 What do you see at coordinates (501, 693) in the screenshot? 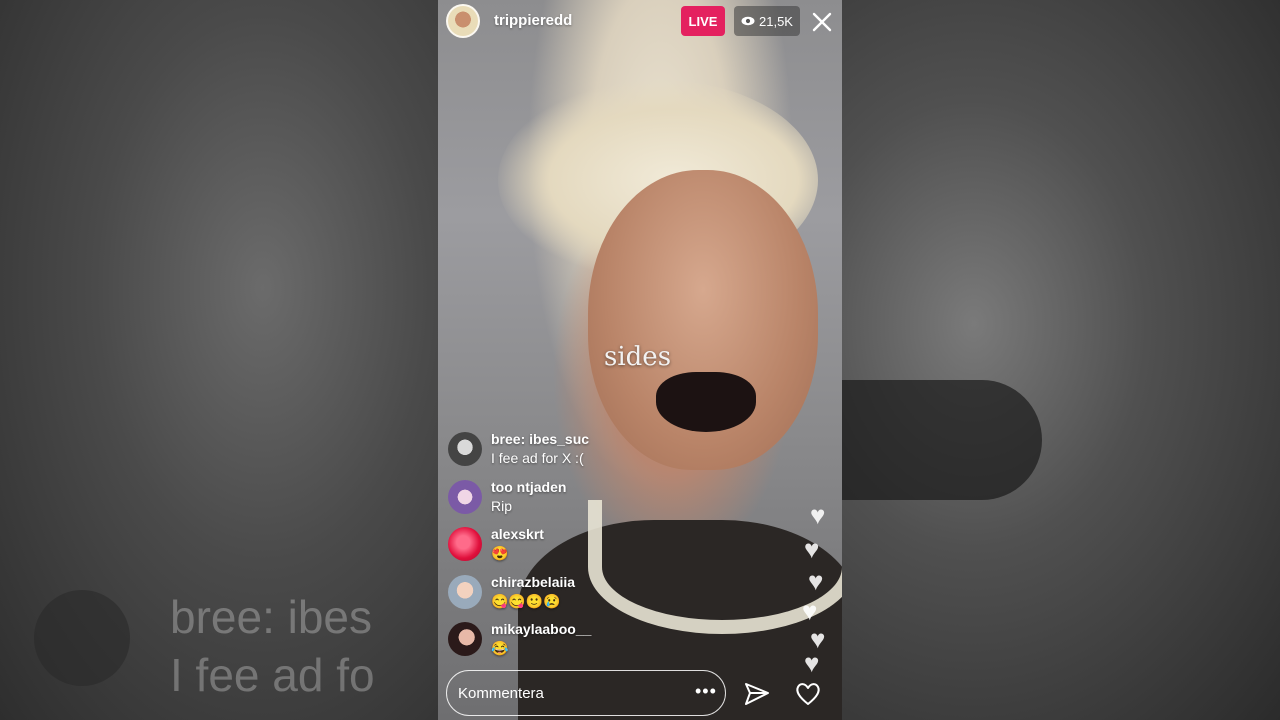
I see `comment-input-placeholder: Kommentera` at bounding box center [501, 693].